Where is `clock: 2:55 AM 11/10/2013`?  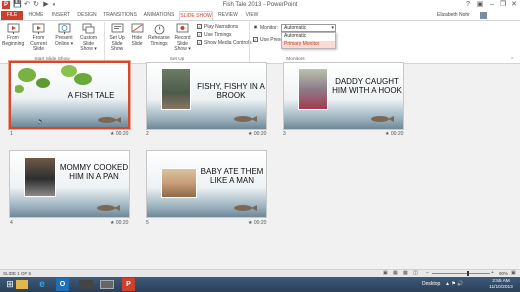 clock: 2:55 AM 11/10/2013 is located at coordinates (501, 284).